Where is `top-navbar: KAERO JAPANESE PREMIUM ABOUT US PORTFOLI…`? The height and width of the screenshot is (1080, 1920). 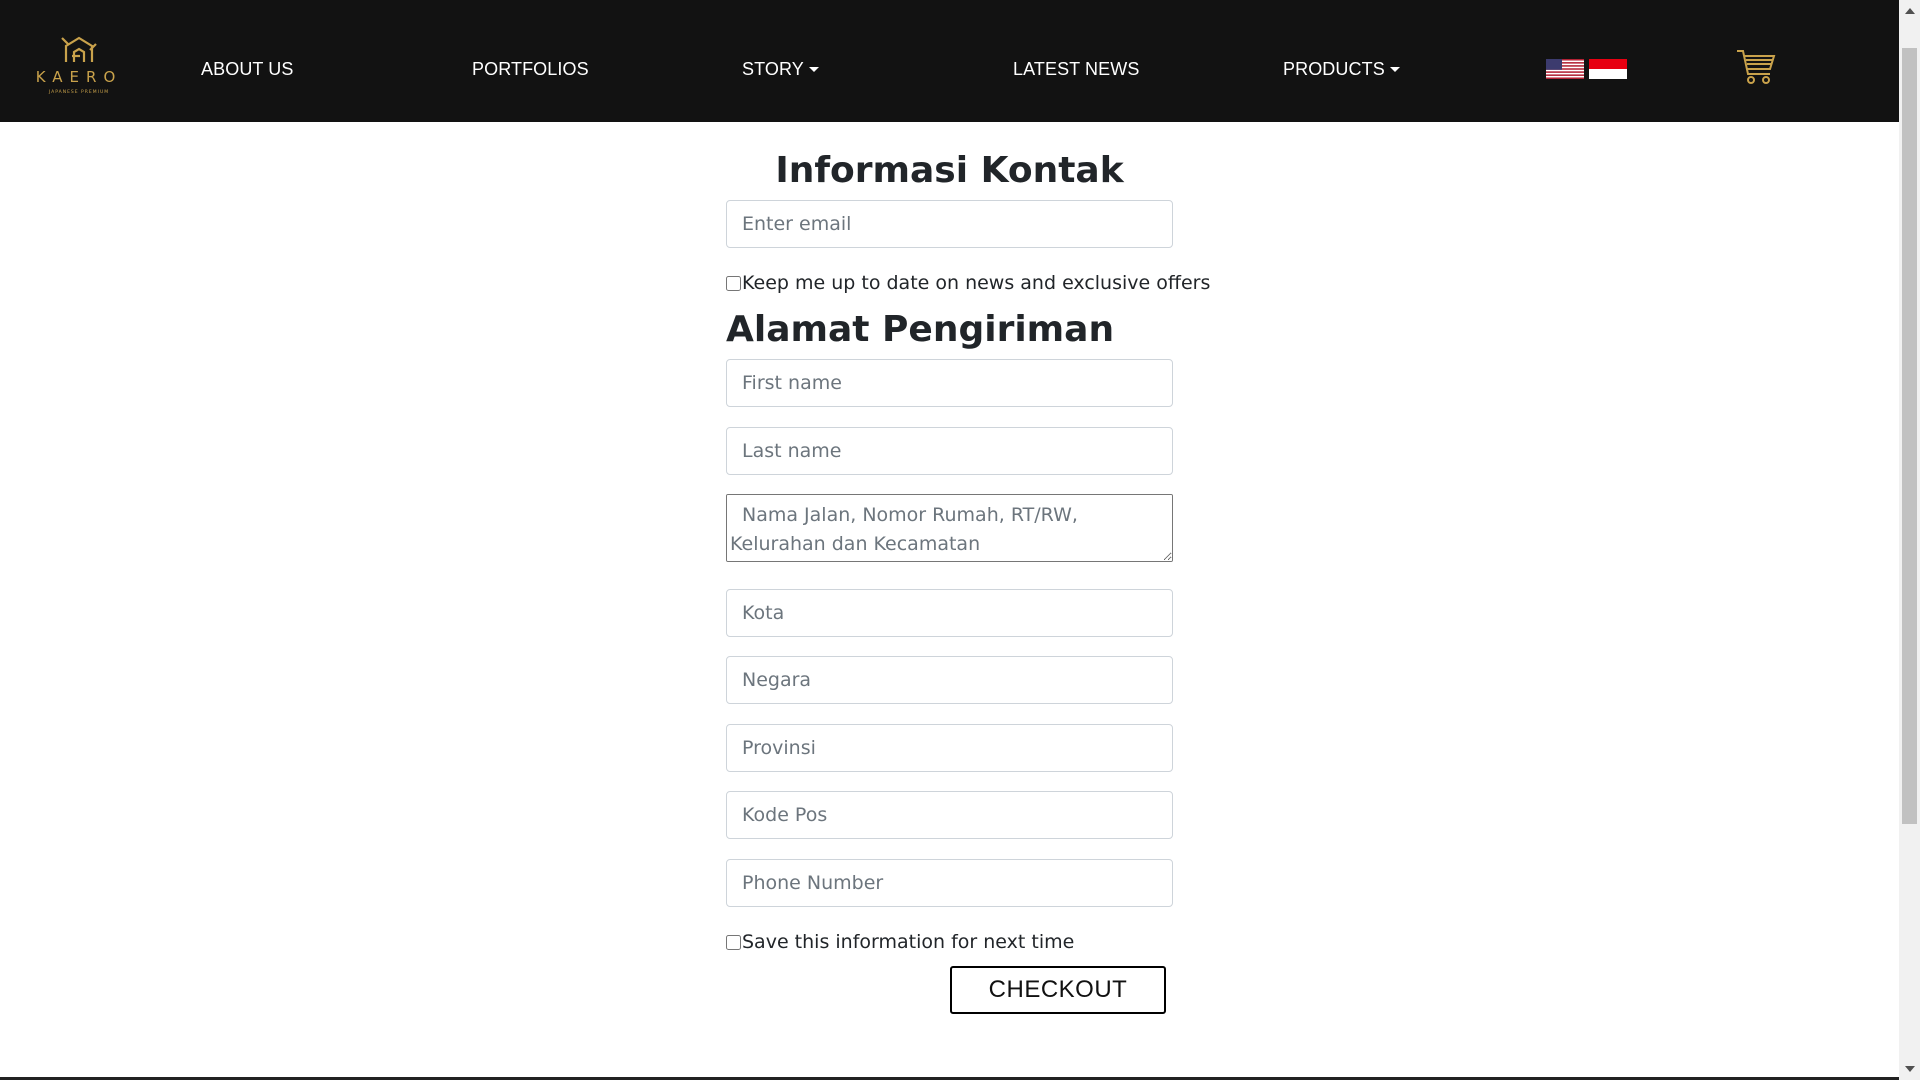
top-navbar: KAERO JAPANESE PREMIUM ABOUT US PORTFOLI… is located at coordinates (949, 61).